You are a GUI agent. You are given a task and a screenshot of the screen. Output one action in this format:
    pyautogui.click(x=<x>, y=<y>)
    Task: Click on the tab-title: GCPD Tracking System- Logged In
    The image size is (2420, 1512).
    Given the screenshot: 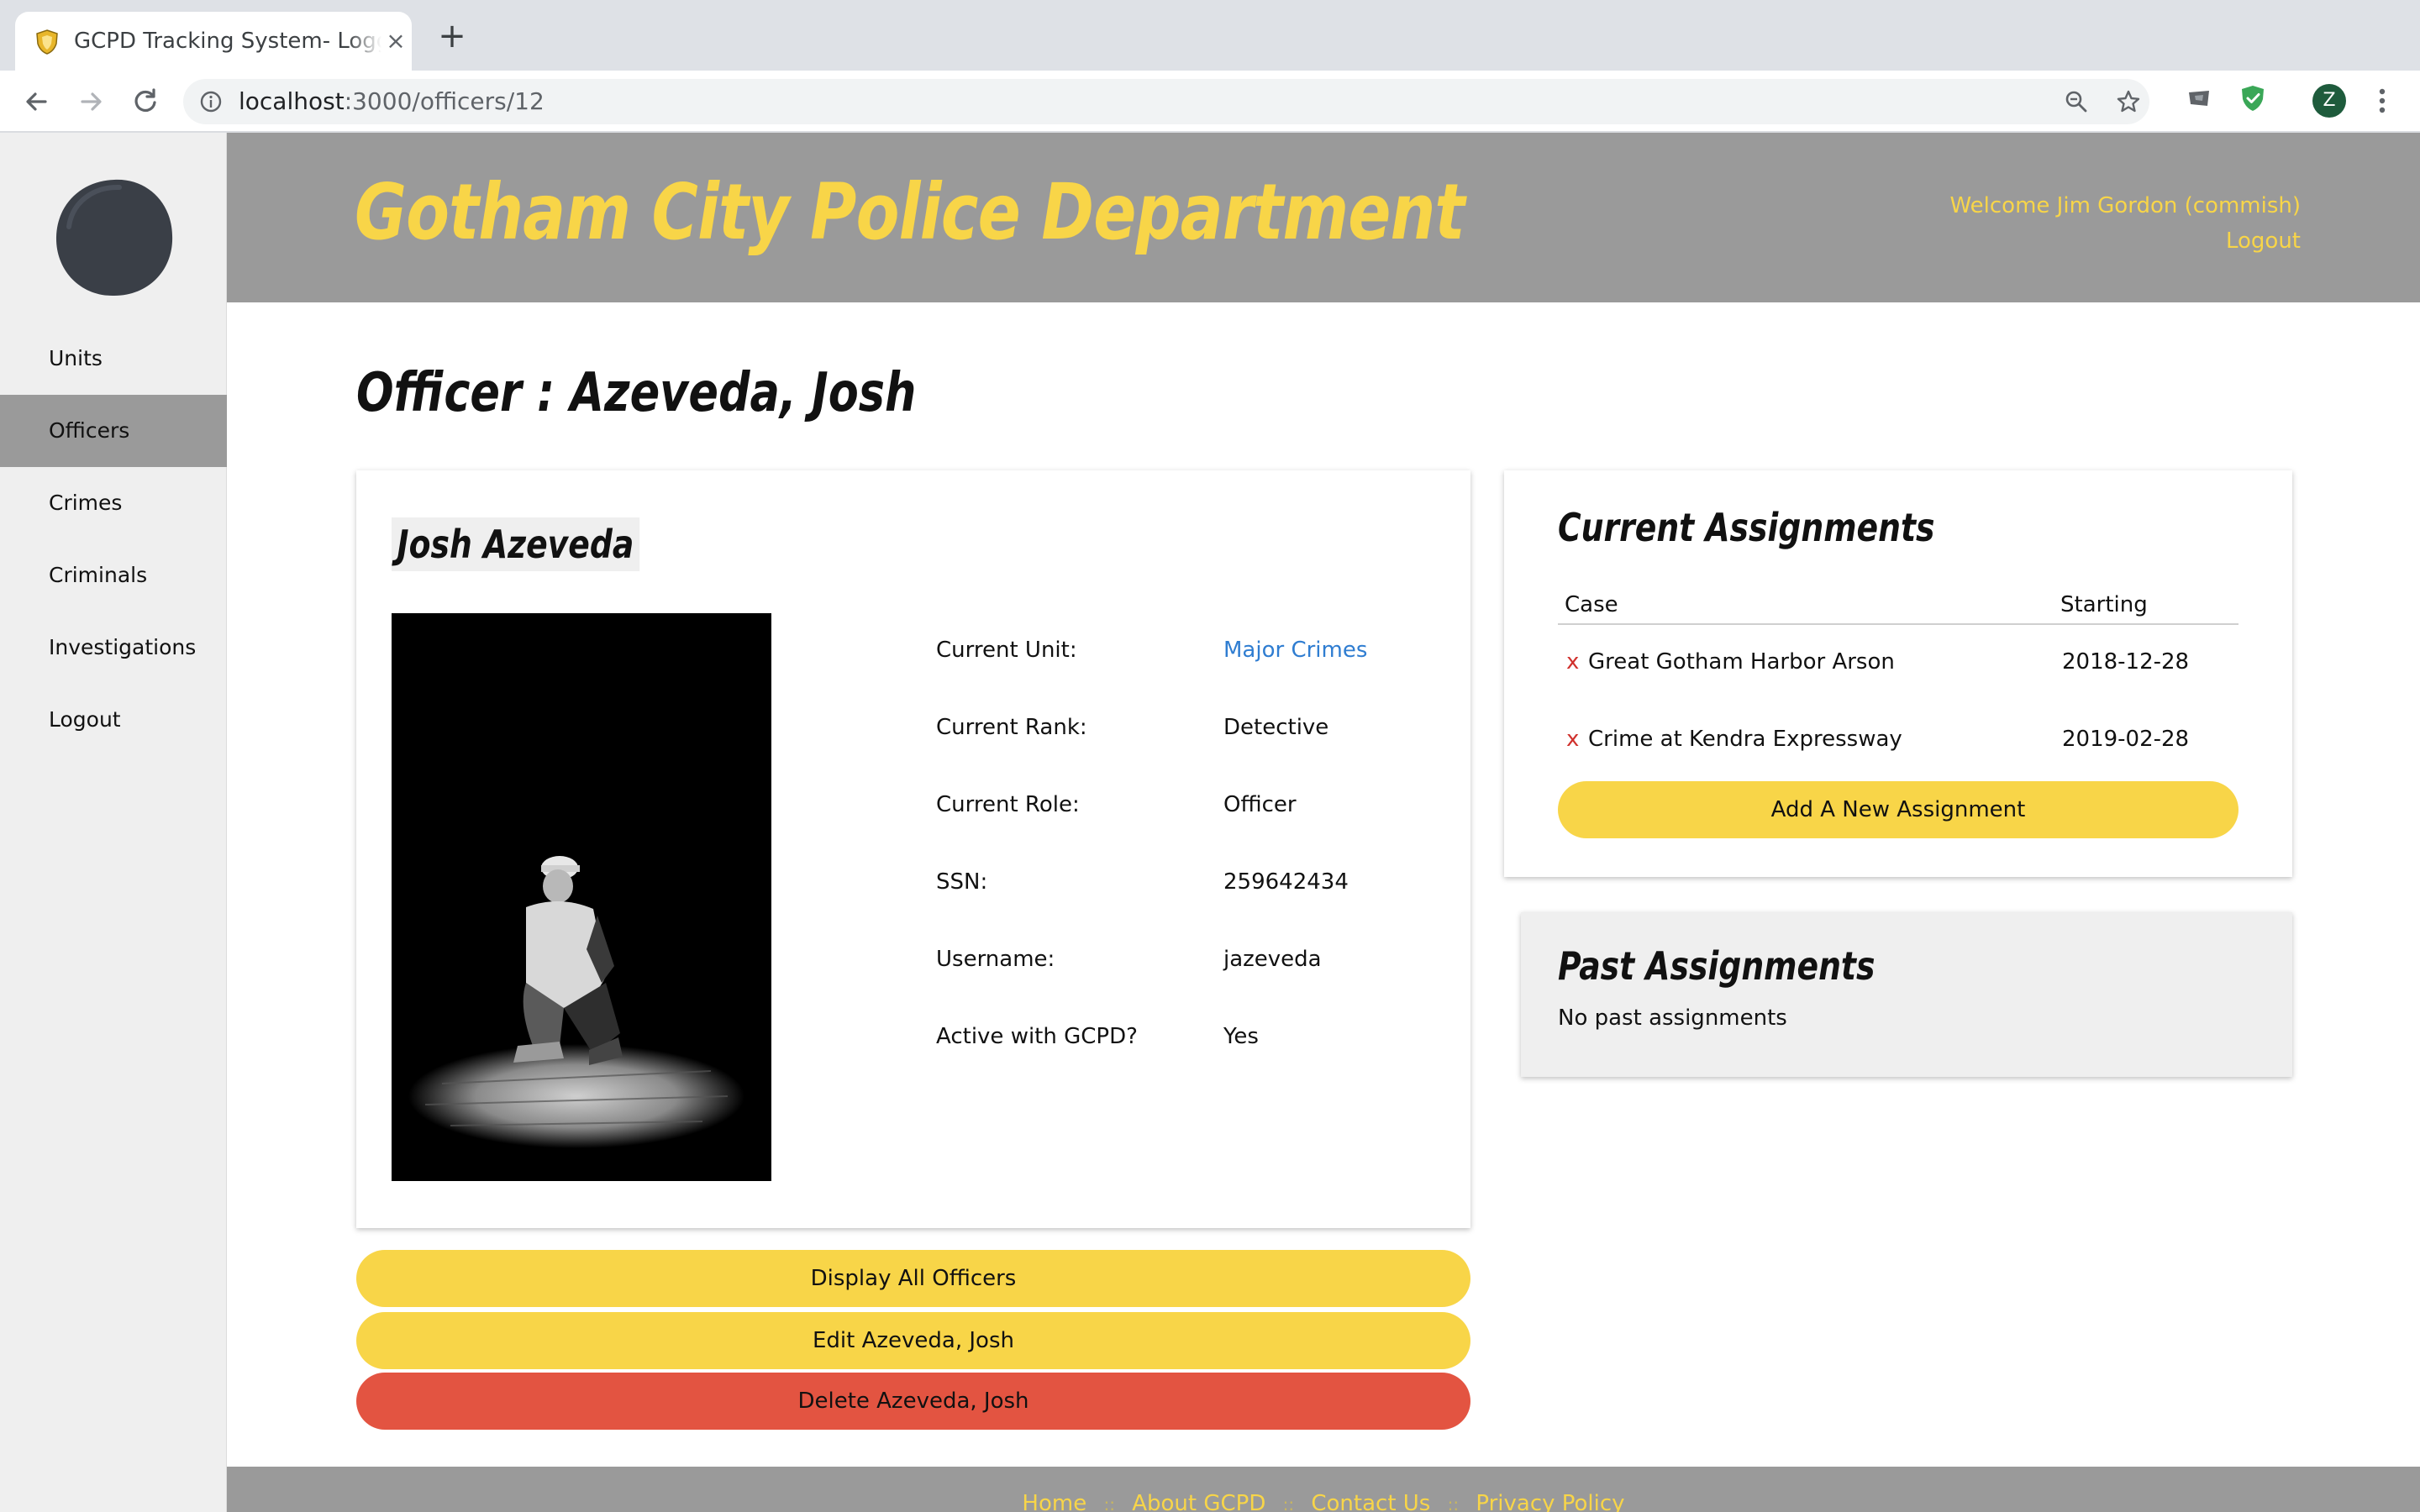 What is the action you would take?
    pyautogui.click(x=227, y=41)
    